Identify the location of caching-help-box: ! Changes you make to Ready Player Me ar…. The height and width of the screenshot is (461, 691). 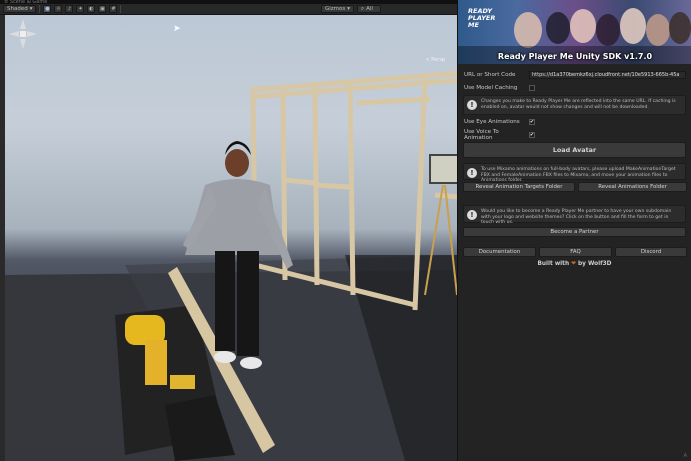
(574, 105).